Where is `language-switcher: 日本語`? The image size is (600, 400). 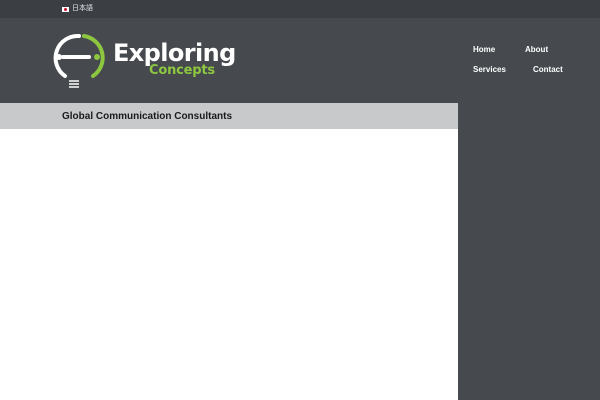 language-switcher: 日本語 is located at coordinates (77, 9).